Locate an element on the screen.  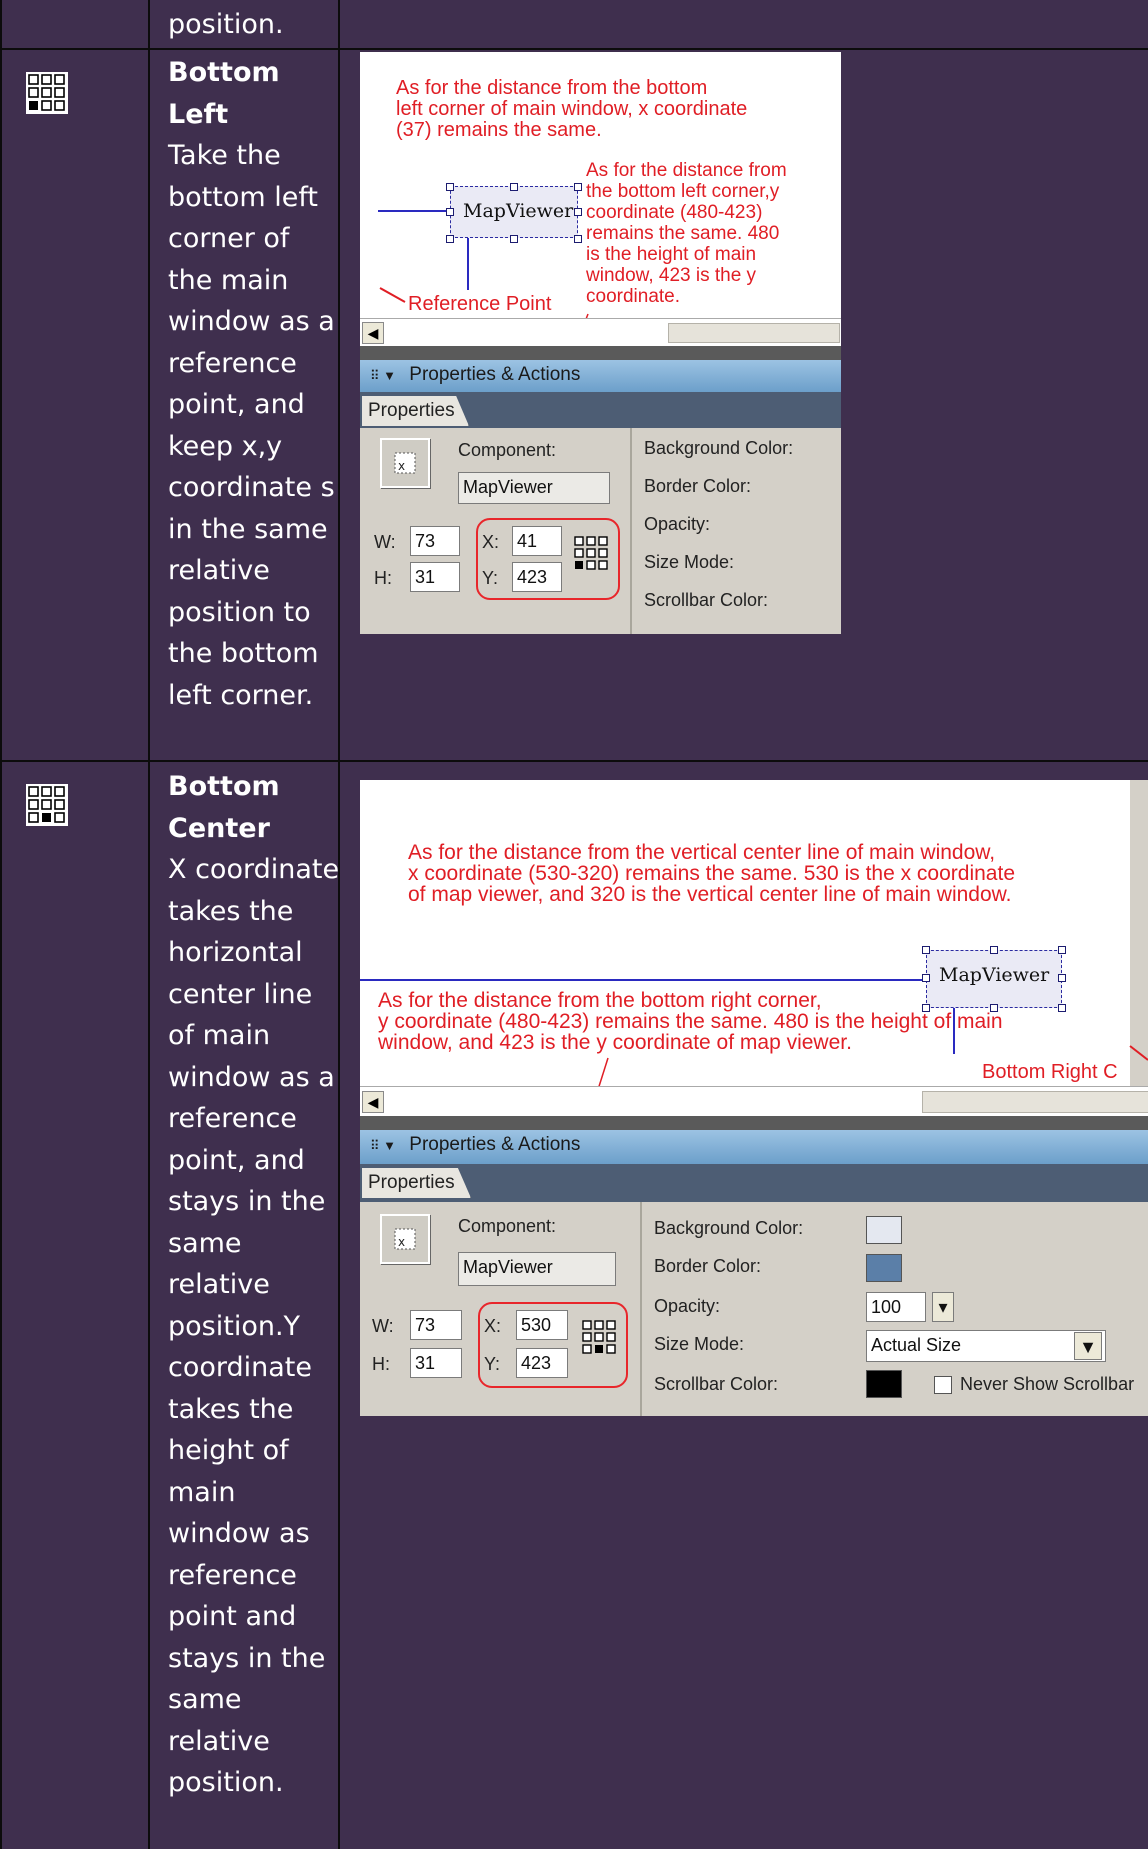
border-color-swatch is located at coordinates (884, 1268).